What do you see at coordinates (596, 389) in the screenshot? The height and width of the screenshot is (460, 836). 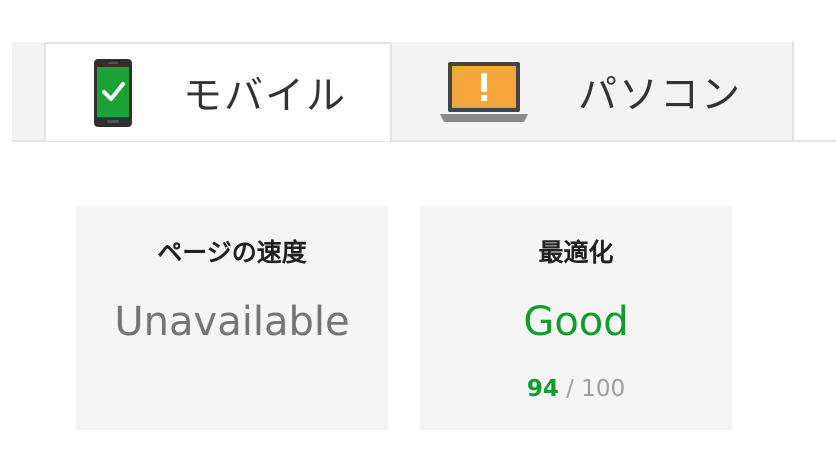 I see `optimization-score-max: / 100` at bounding box center [596, 389].